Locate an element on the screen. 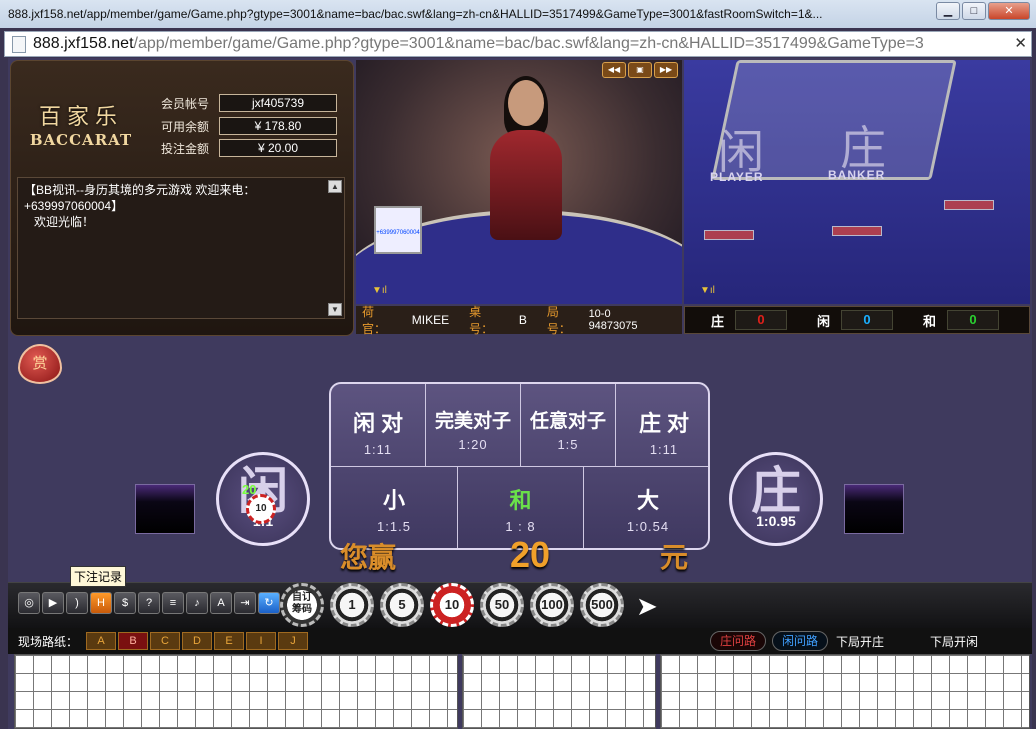 The image size is (1036, 729). reward-button: 赏 is located at coordinates (40, 364).